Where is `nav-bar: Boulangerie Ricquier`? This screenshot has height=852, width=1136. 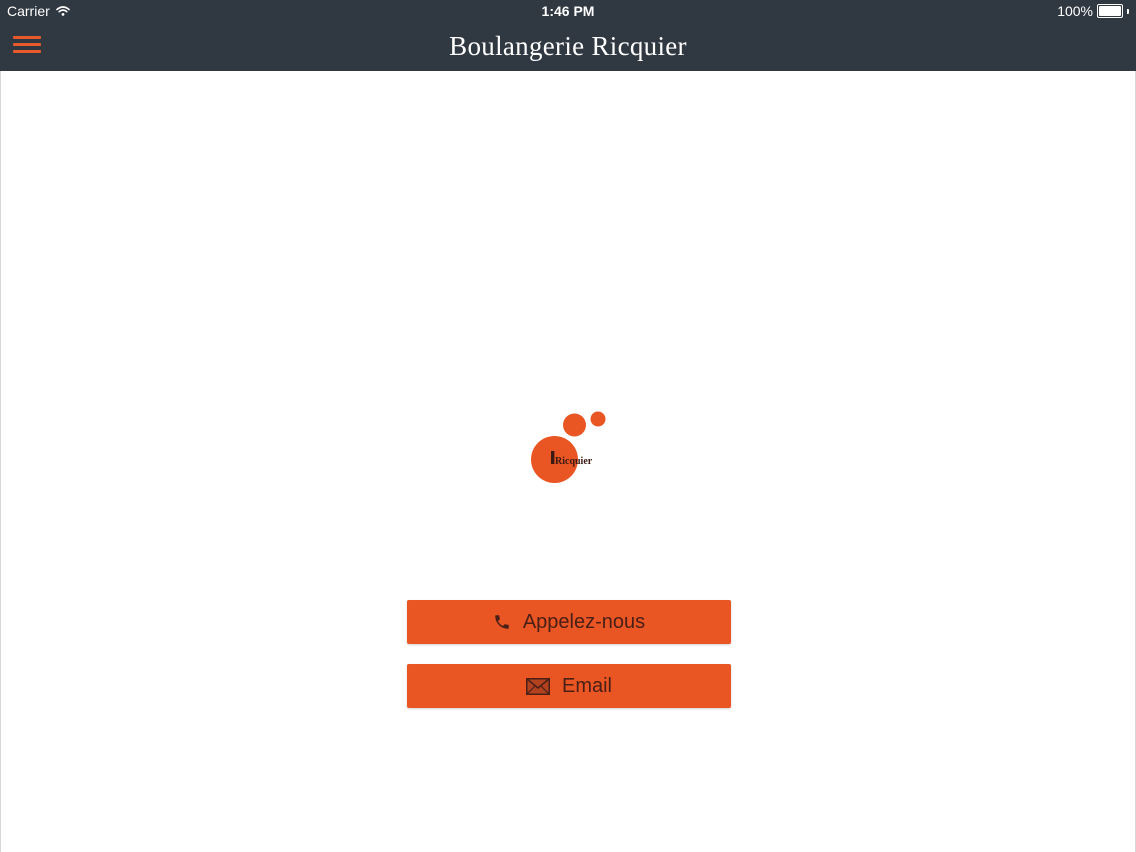
nav-bar: Boulangerie Ricquier is located at coordinates (568, 47).